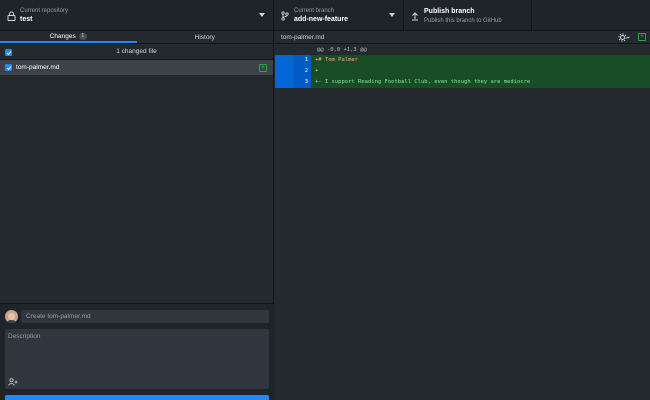  I want to click on commit-description-input, so click(137, 353).